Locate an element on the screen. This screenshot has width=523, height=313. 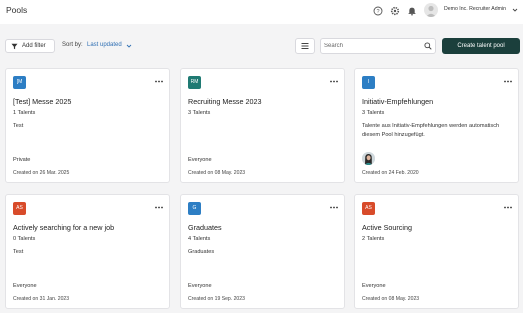
list-view-button is located at coordinates (305, 46).